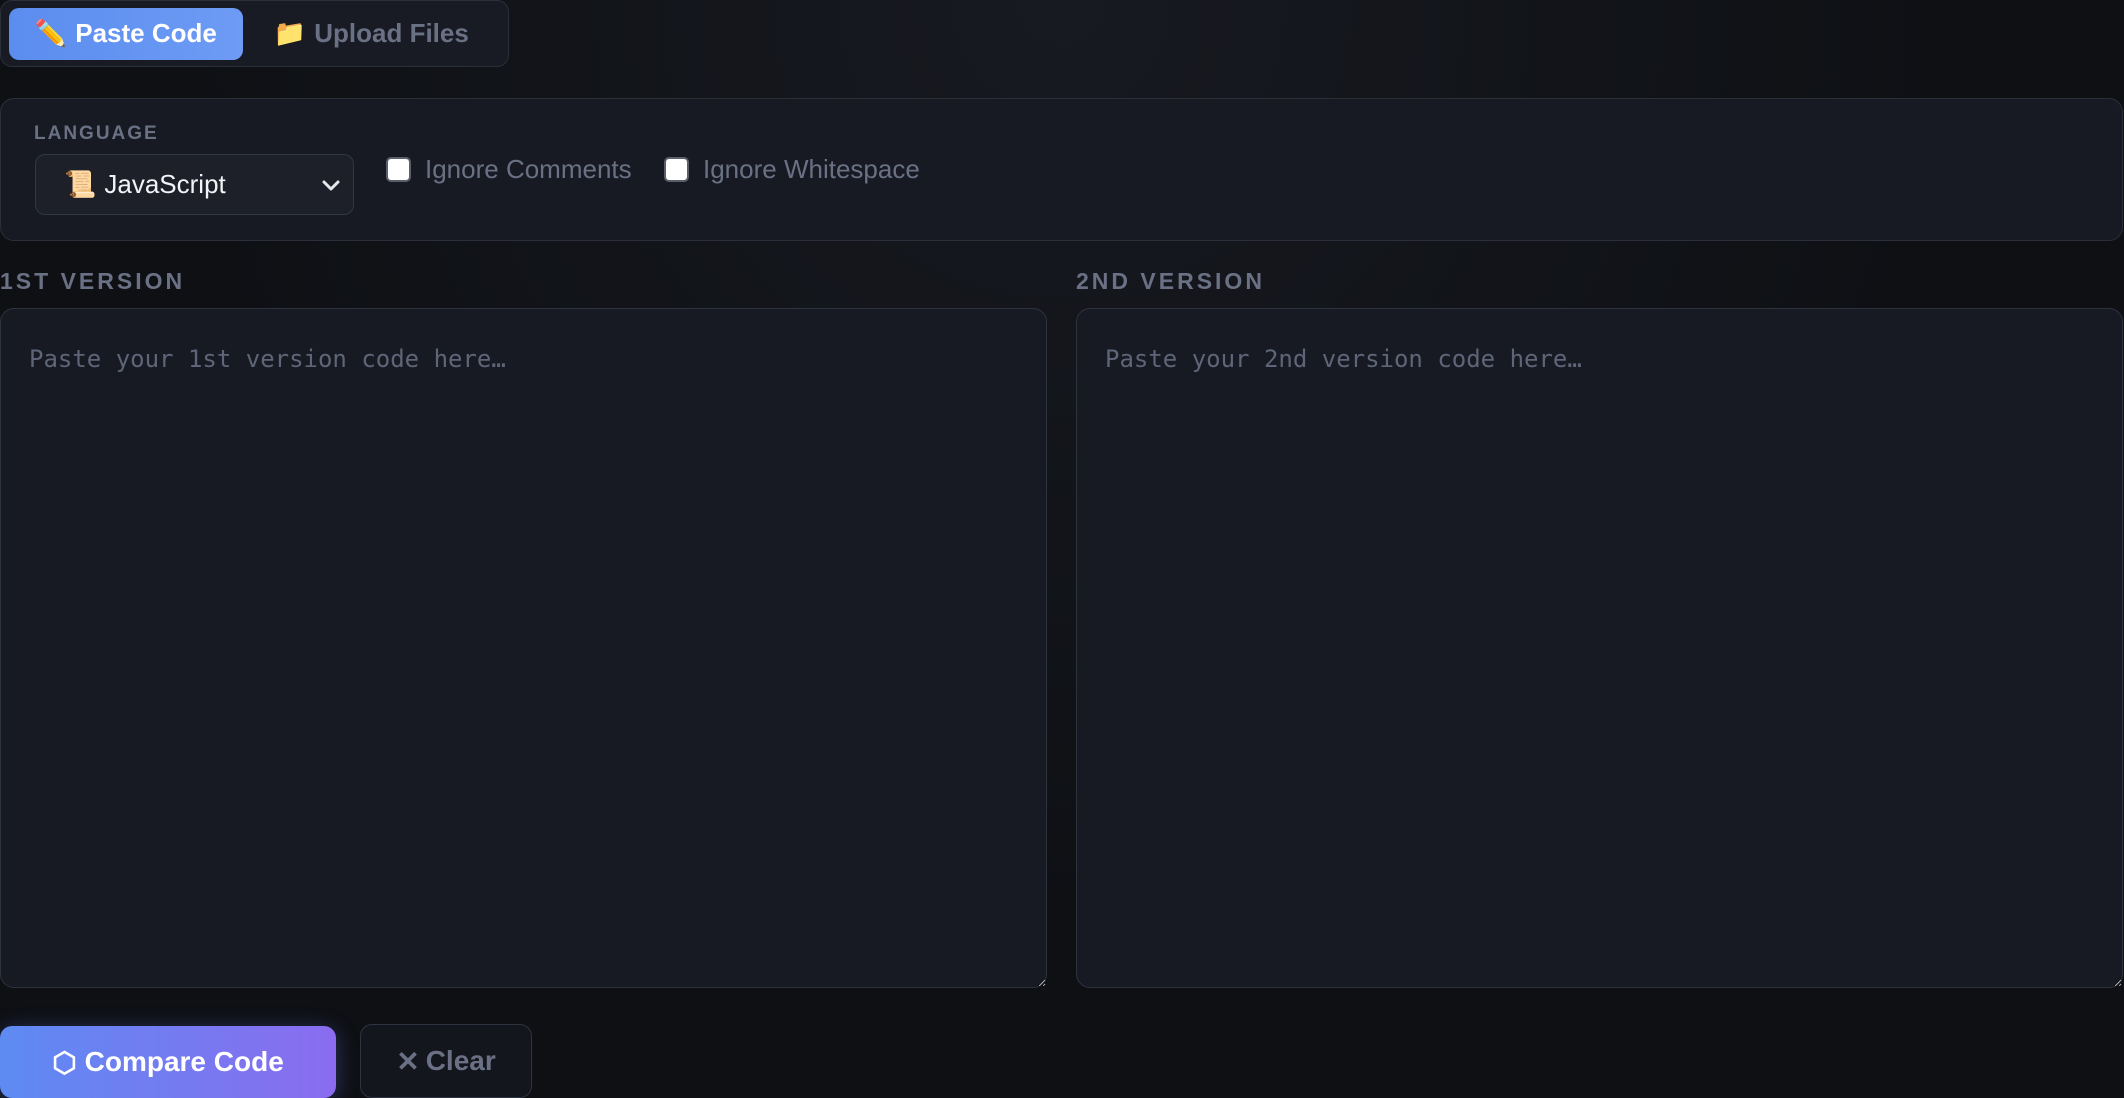  I want to click on mode-tabs: ✏️ Paste Code 📁 Upload Files, so click(254, 33).